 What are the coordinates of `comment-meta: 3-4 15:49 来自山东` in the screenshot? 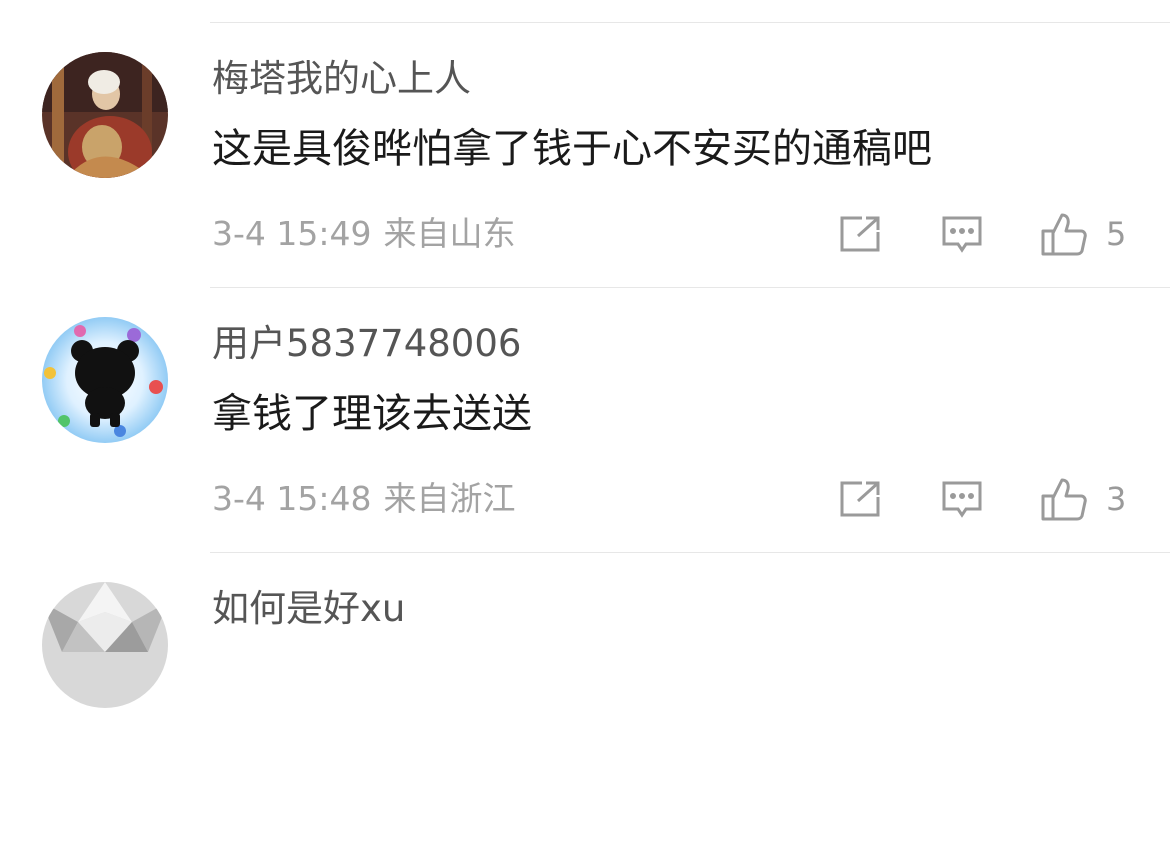 It's located at (364, 234).